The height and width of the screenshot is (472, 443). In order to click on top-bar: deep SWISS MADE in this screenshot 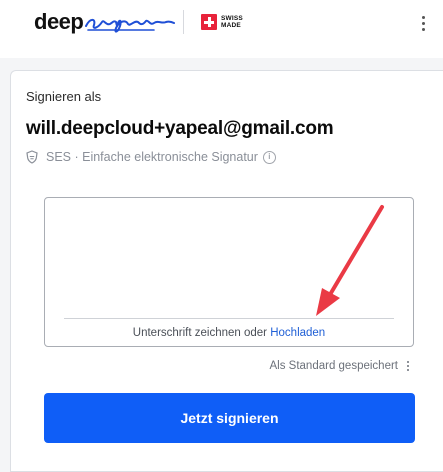, I will do `click(221, 29)`.